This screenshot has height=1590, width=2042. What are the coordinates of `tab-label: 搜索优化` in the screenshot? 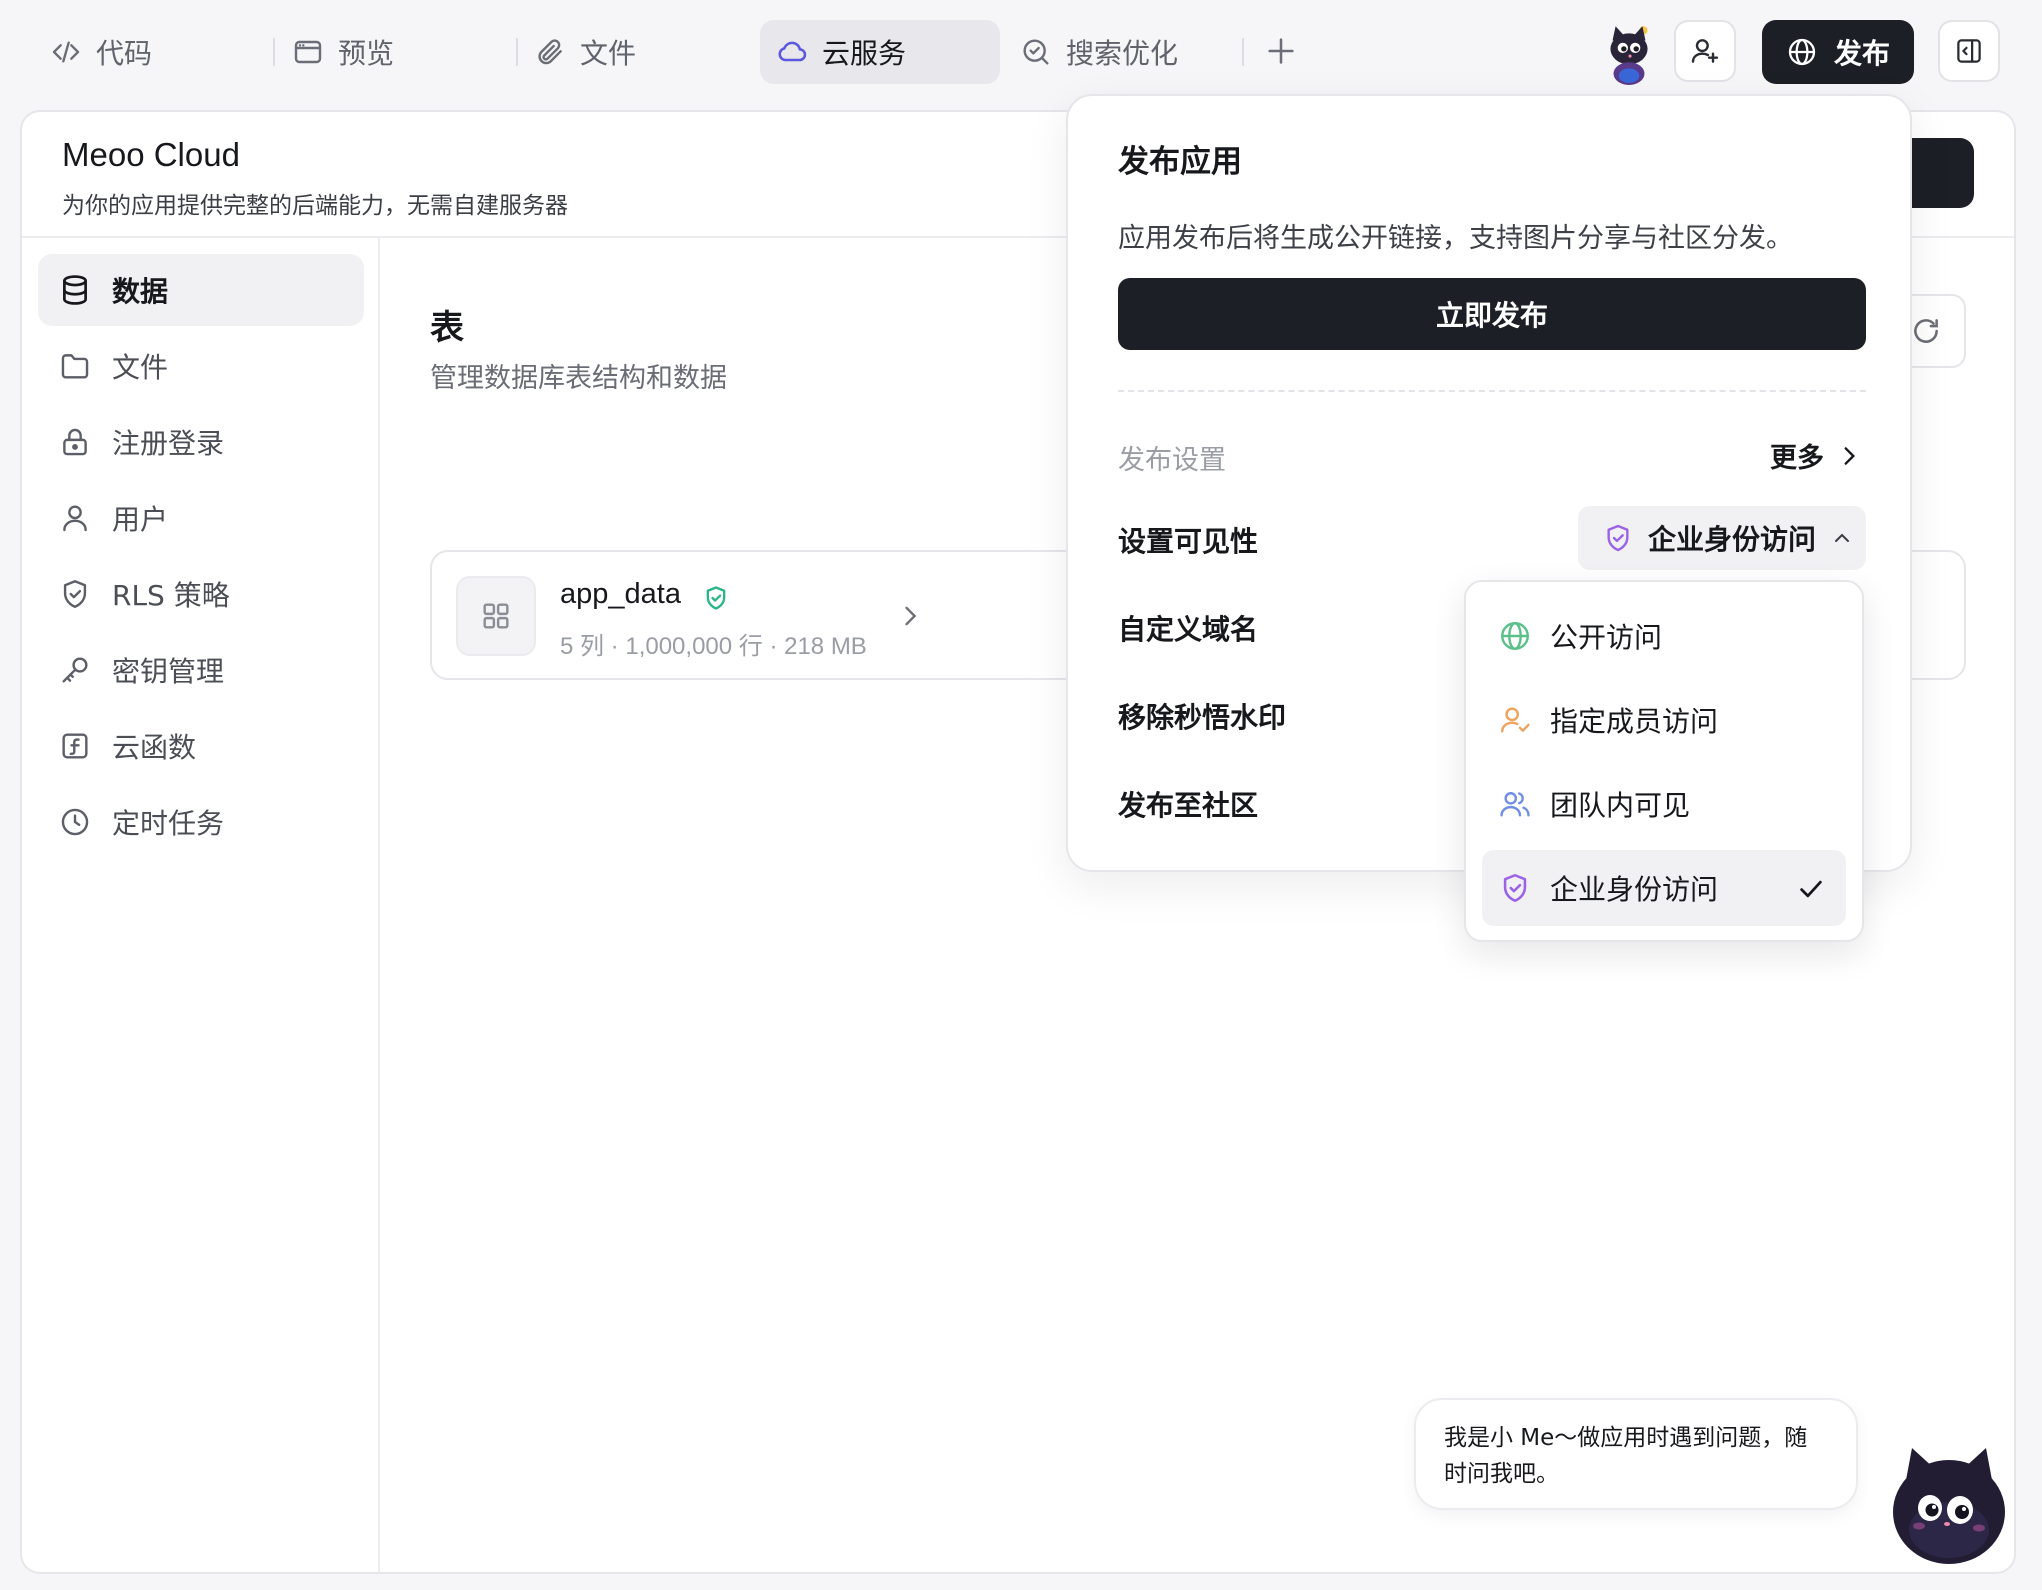 It's located at (1122, 53).